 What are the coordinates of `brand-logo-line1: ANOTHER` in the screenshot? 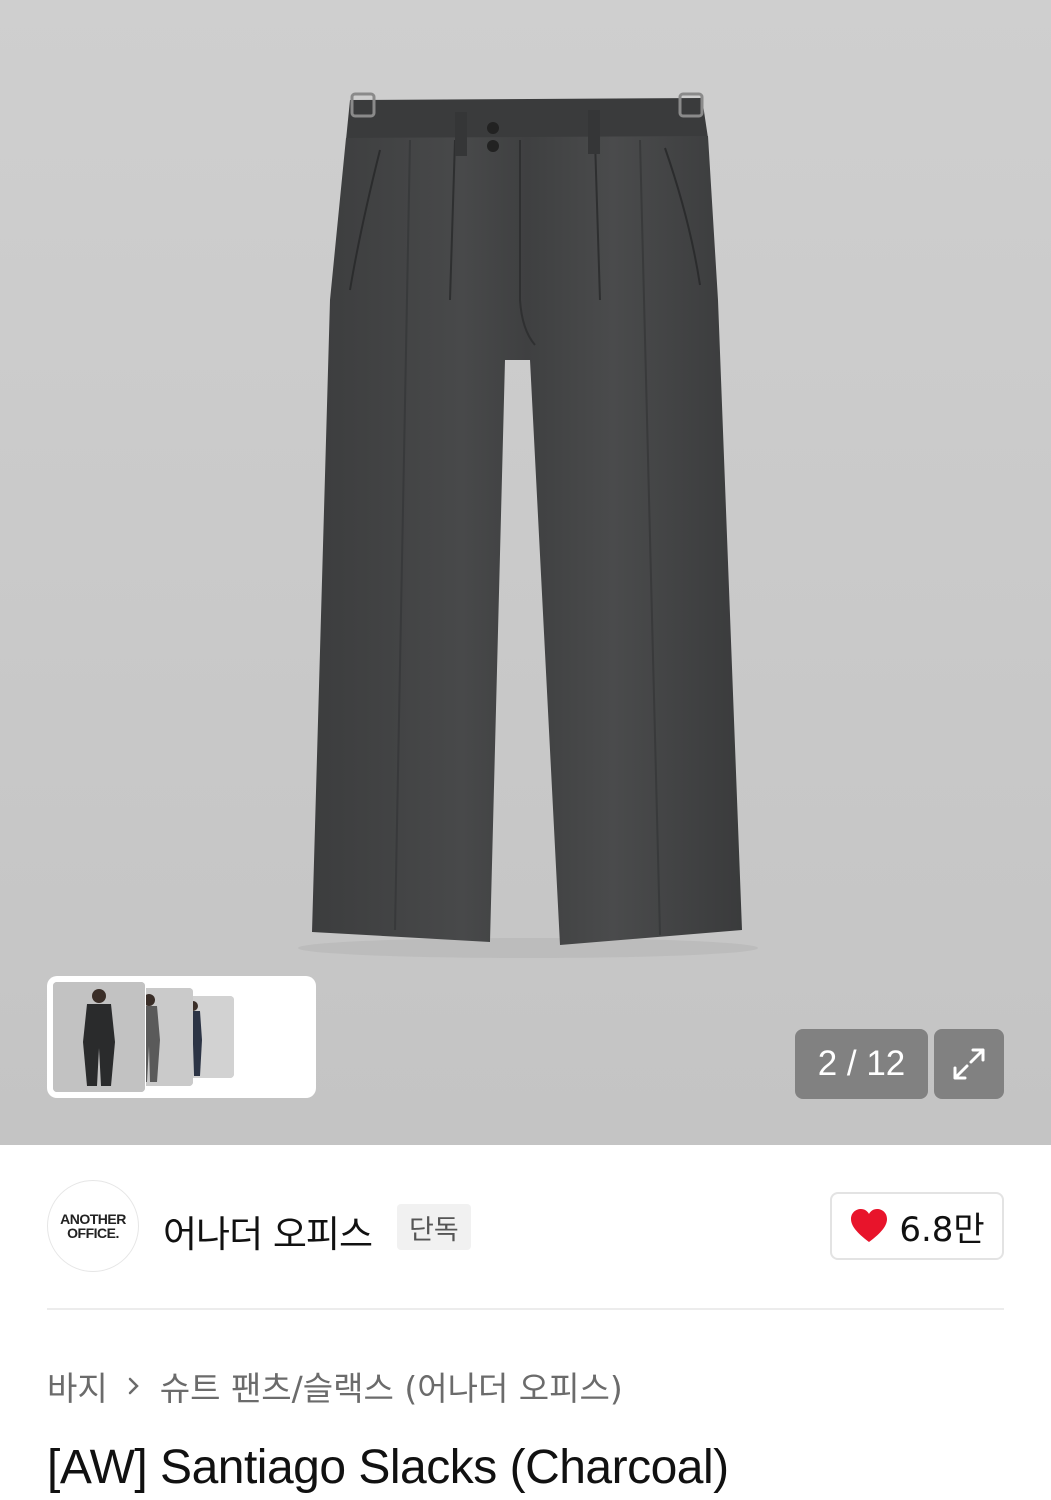 It's located at (93, 1219).